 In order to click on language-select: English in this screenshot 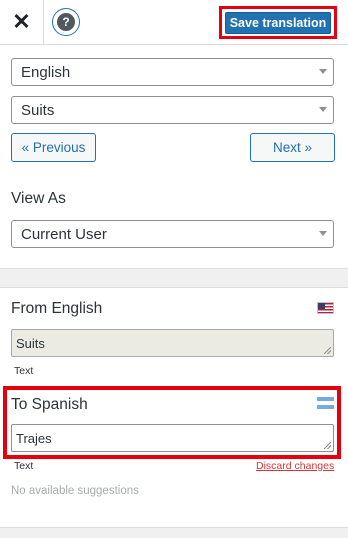, I will do `click(172, 72)`.